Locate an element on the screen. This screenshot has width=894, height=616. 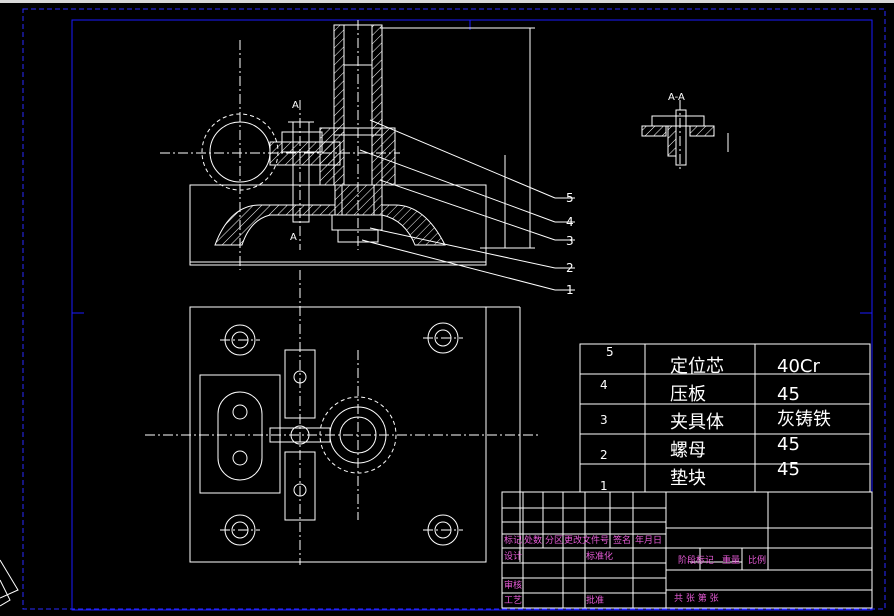
leader-label-1: 1 is located at coordinates (570, 290).